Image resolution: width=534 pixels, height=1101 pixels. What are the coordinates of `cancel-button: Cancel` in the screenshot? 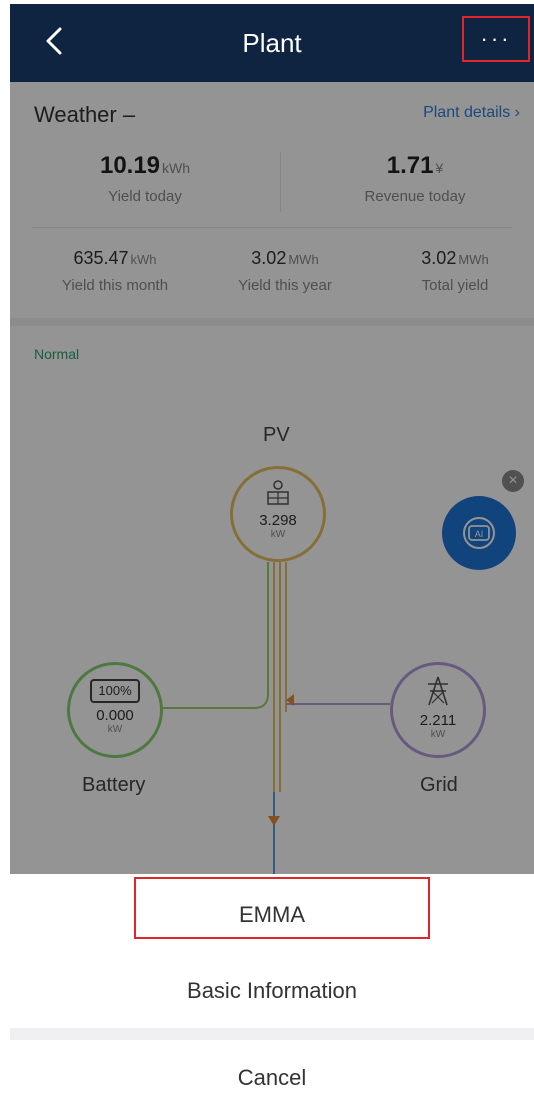 It's located at (272, 1077).